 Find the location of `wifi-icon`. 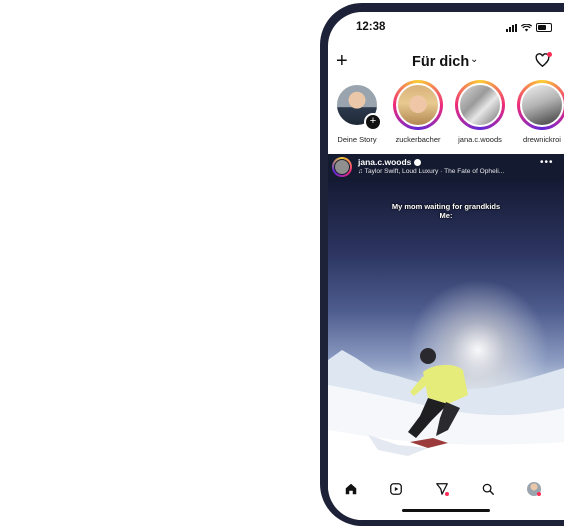

wifi-icon is located at coordinates (526, 27).